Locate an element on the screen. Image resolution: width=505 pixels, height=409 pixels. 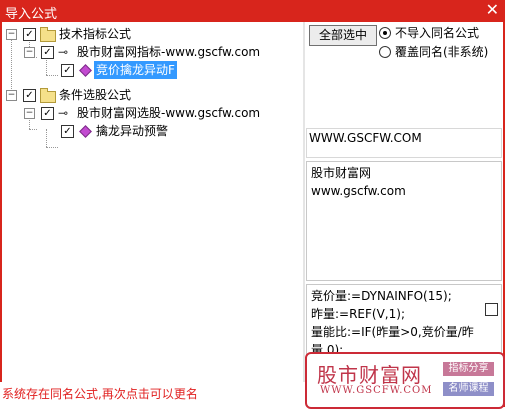
brand-logo: 股市财富网 WWW.GSCFW.COM 指标分享 名师课程 is located at coordinates (405, 380).